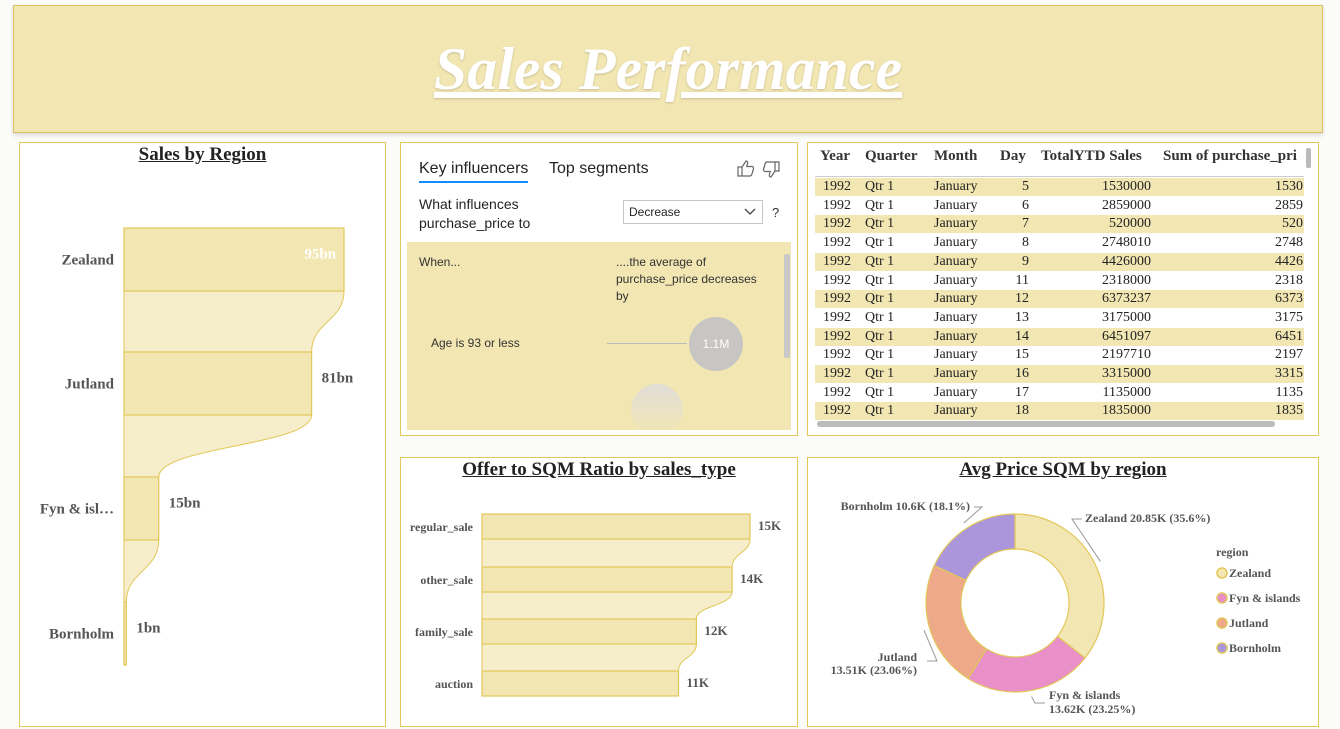 The height and width of the screenshot is (729, 1340). I want to click on thumbs-up-icon, so click(746, 168).